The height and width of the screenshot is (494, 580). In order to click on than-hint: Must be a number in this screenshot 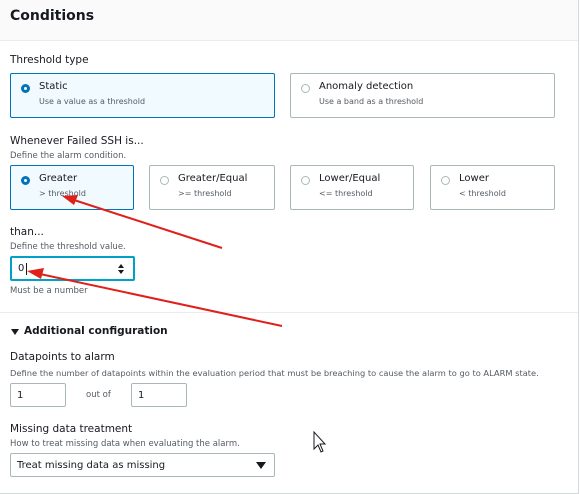, I will do `click(49, 291)`.